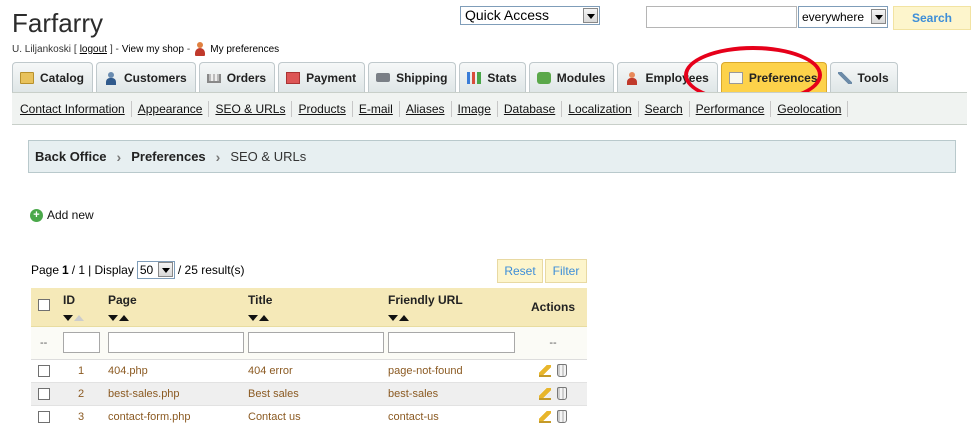  I want to click on subnav-geolocation: Geolocation, so click(810, 108).